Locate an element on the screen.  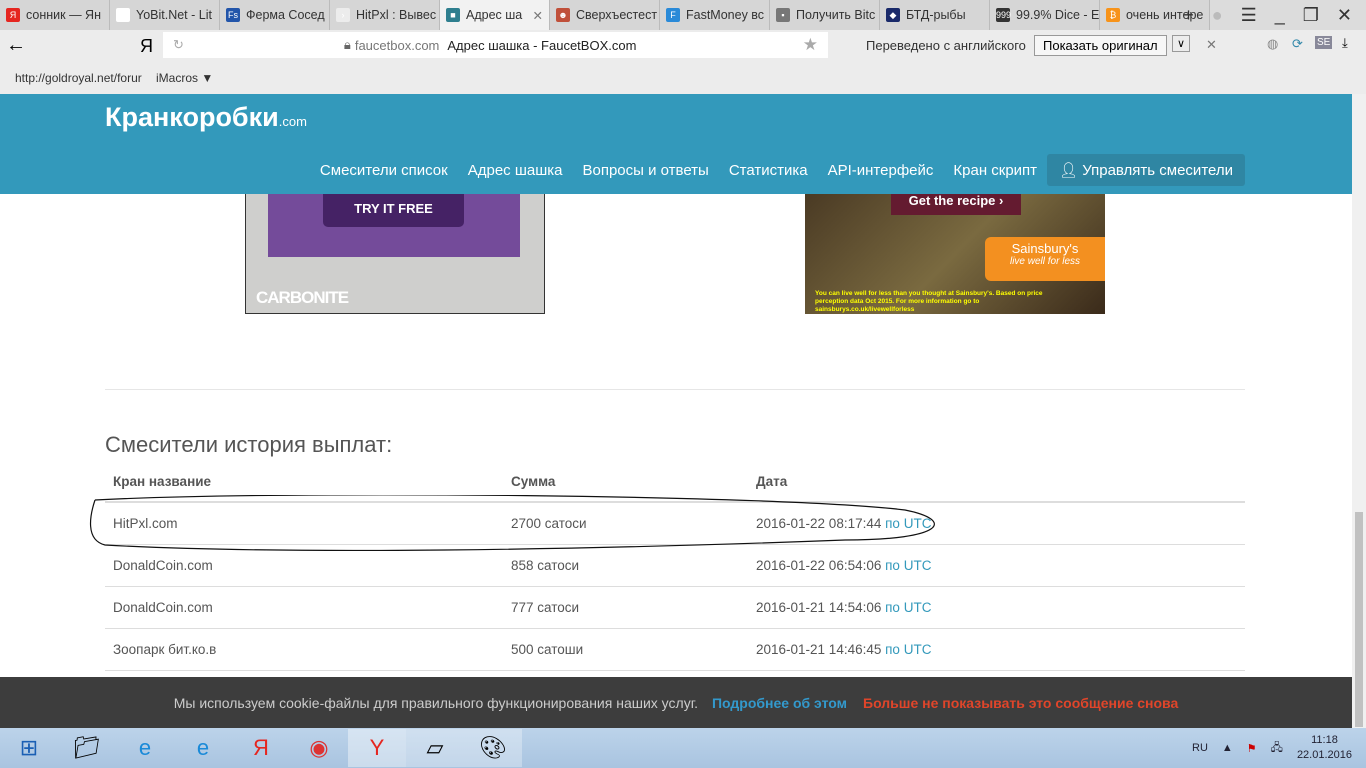
globe-icon: ◍ is located at coordinates (1272, 44).